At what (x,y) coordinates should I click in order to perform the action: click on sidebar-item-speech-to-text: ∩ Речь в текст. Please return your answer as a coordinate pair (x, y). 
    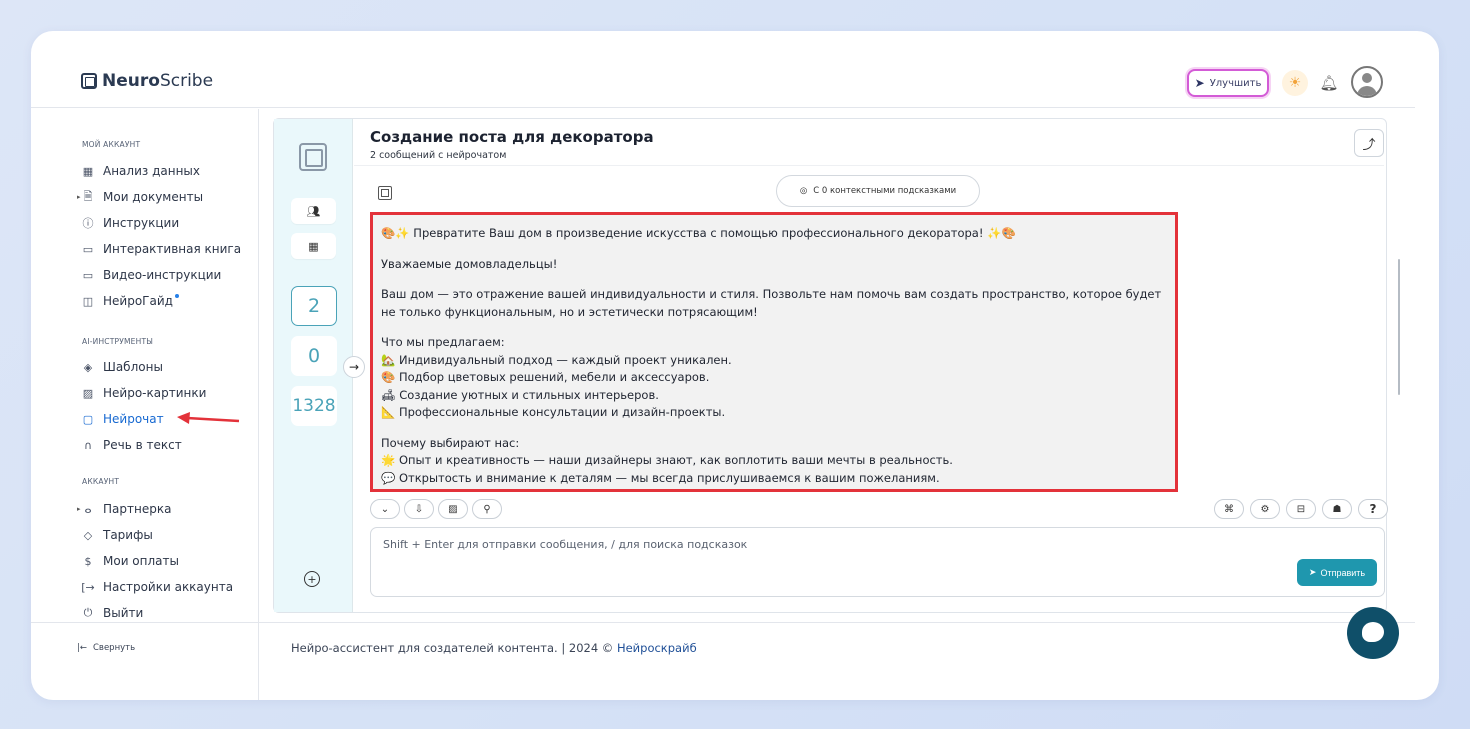
    Looking at the image, I should click on (166, 445).